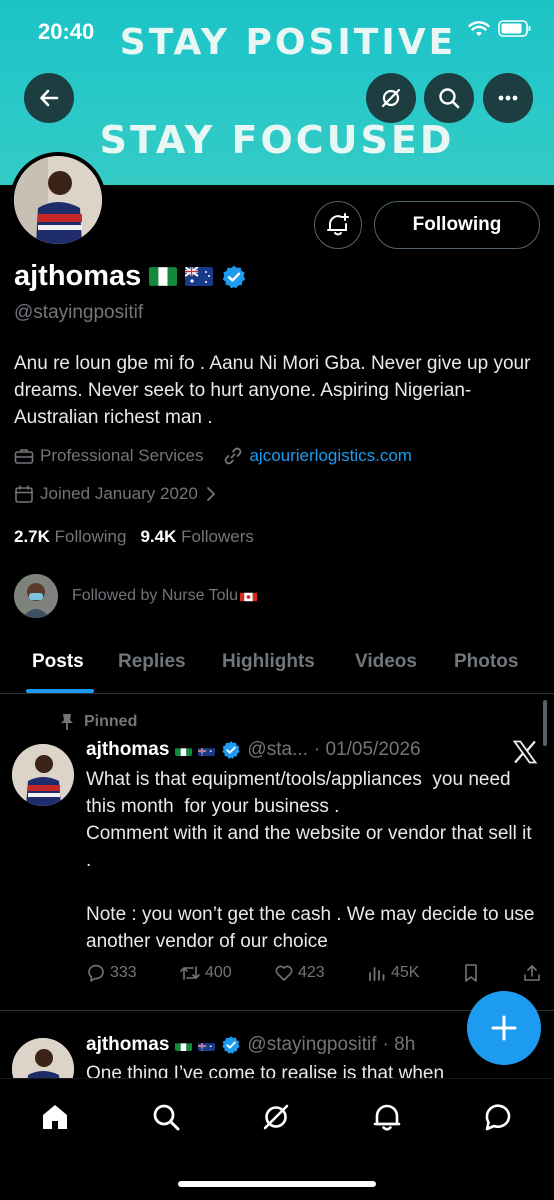 Image resolution: width=554 pixels, height=1200 pixels. I want to click on post-actions: 333 400 423 45K, so click(314, 973).